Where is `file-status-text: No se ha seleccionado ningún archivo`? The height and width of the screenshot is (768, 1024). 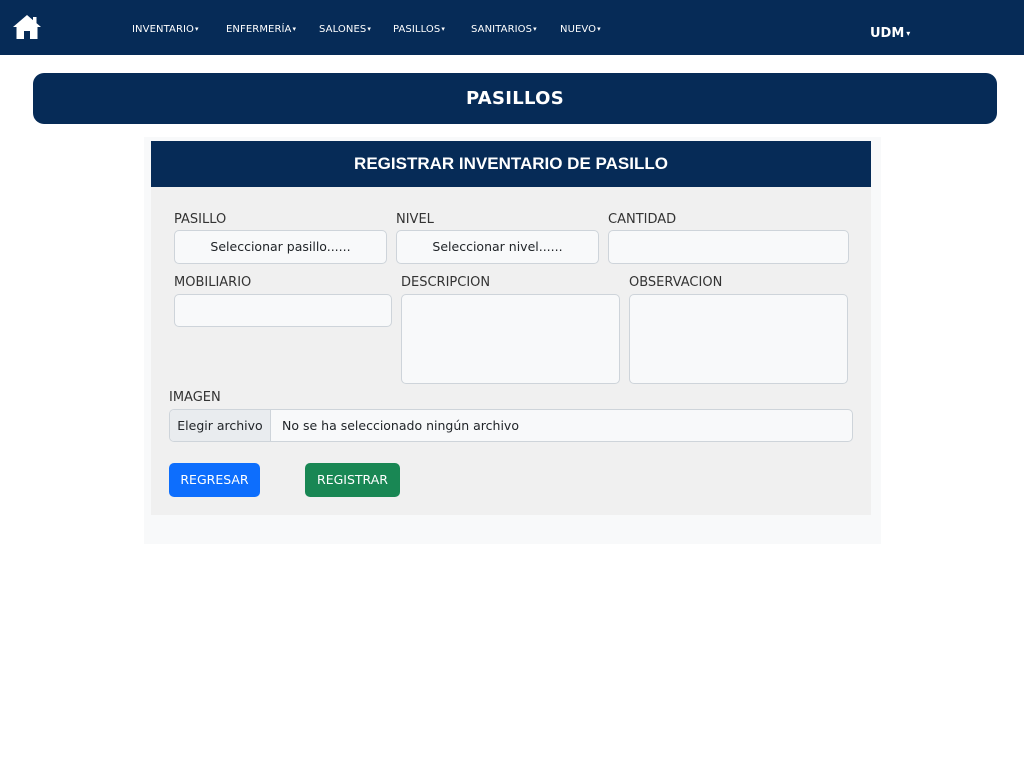
file-status-text: No se ha seleccionado ningún archivo is located at coordinates (400, 425).